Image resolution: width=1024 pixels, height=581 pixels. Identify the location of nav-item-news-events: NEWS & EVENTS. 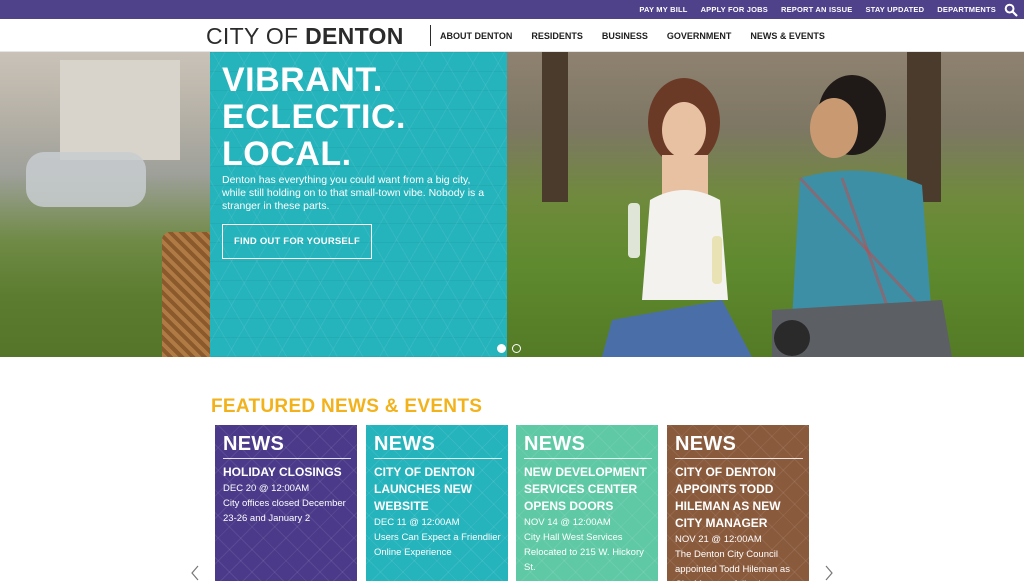
(787, 36).